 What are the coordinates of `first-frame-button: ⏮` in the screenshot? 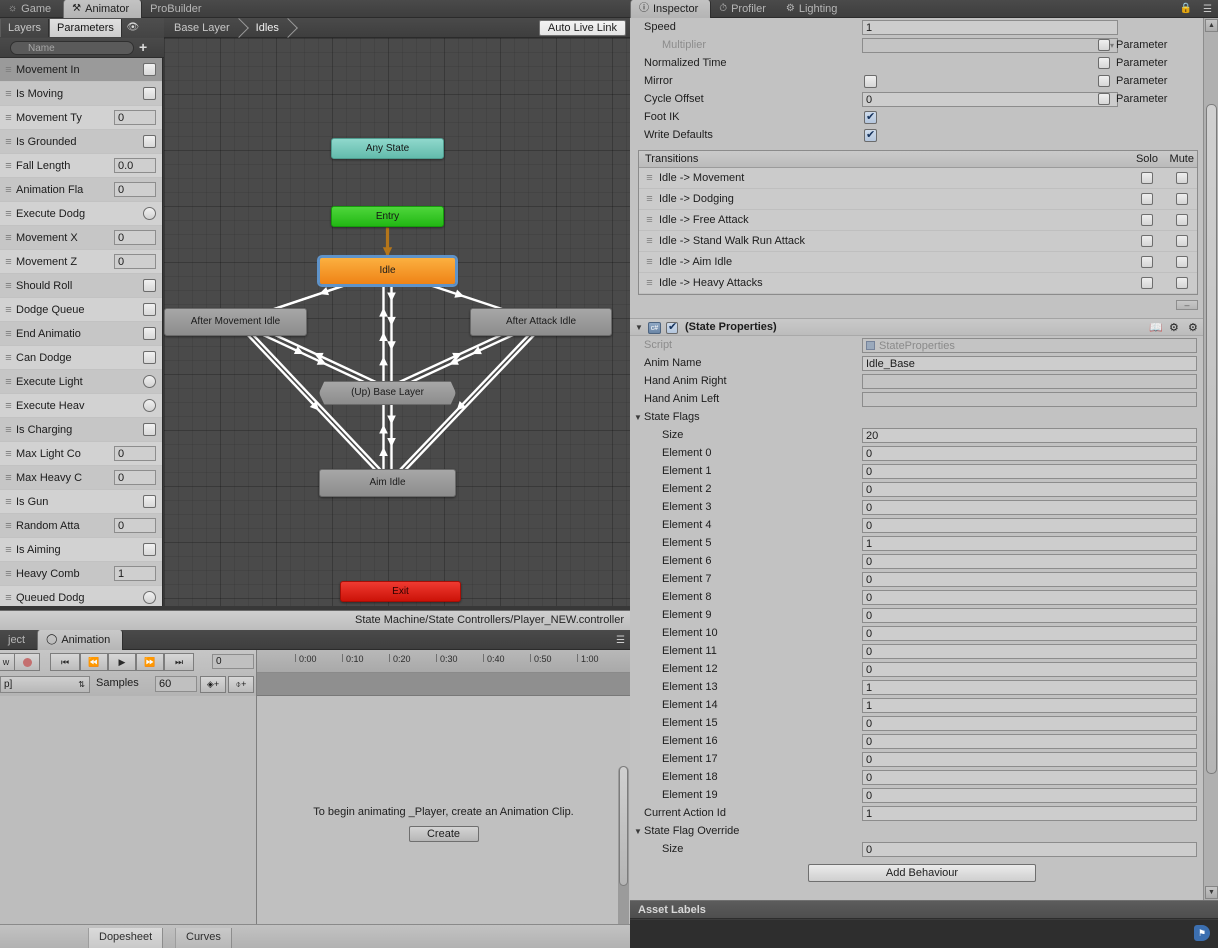 It's located at (65, 662).